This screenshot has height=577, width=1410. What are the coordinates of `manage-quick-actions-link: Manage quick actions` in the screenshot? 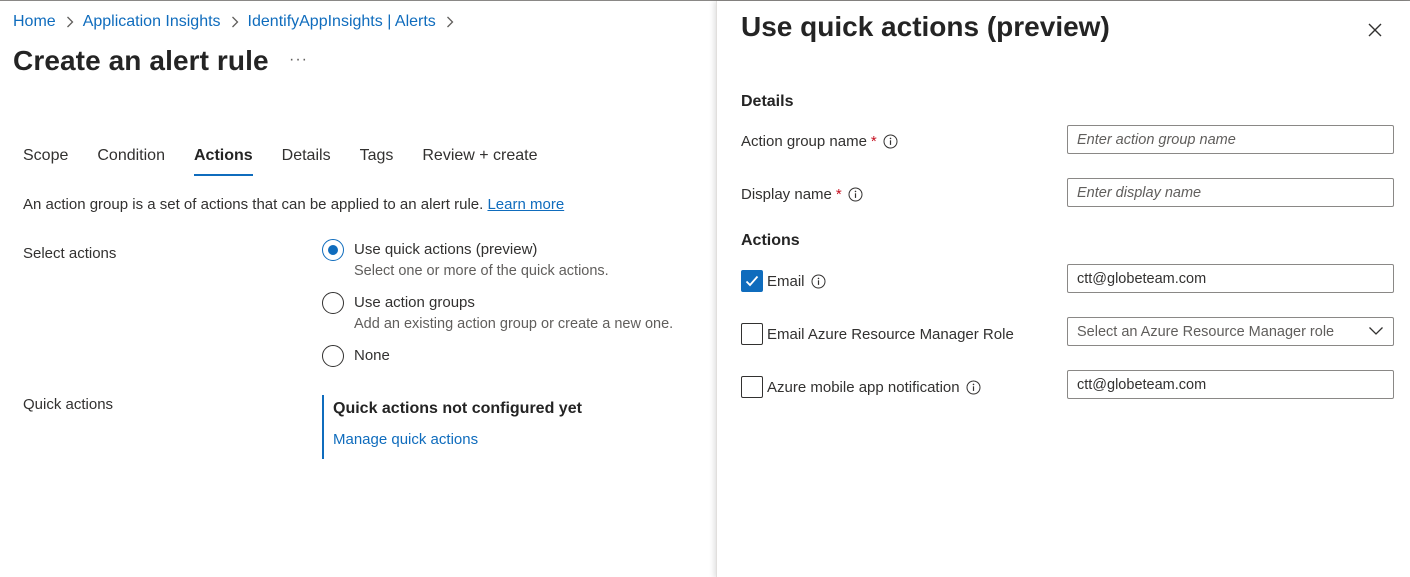 It's located at (457, 439).